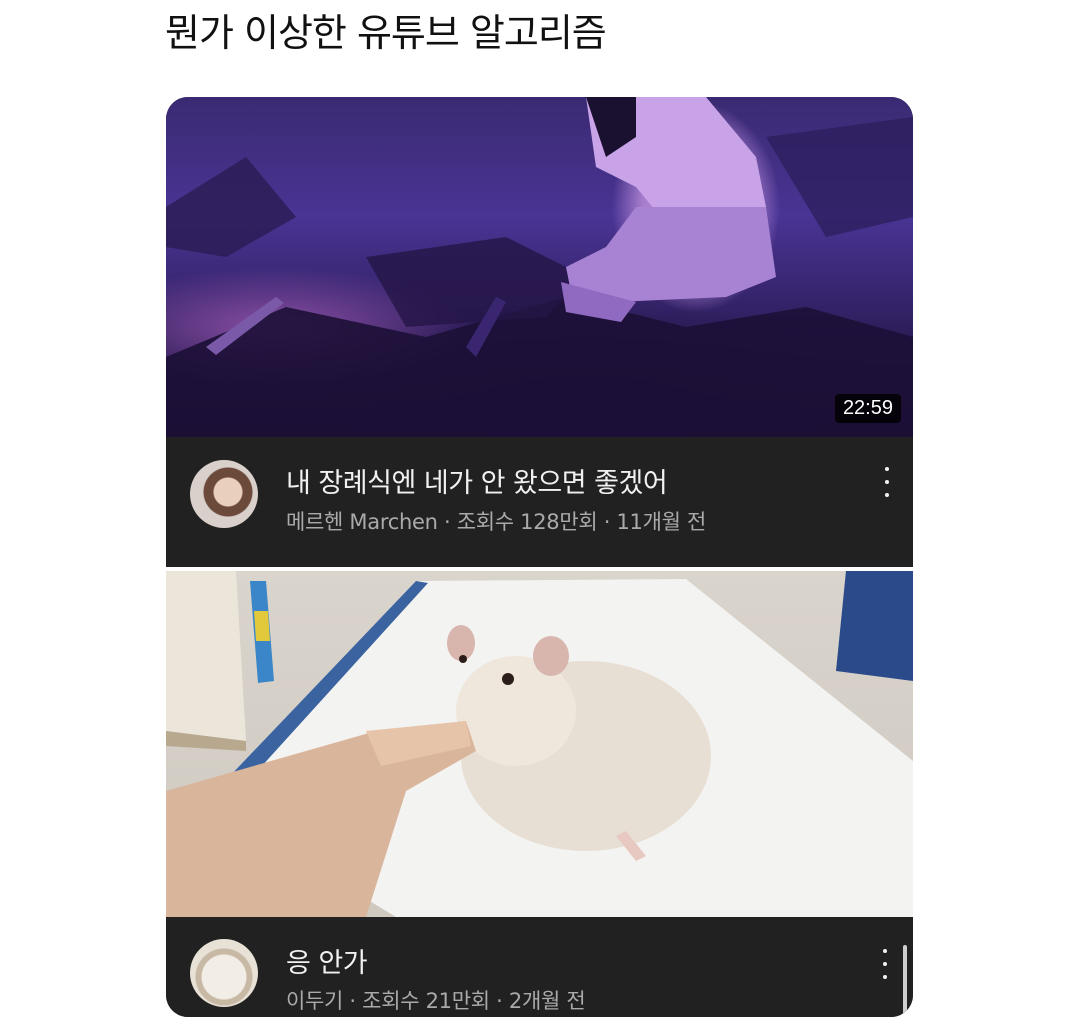 This screenshot has height=1026, width=1078. Describe the element at coordinates (905, 981) in the screenshot. I see `scrollbar` at that location.